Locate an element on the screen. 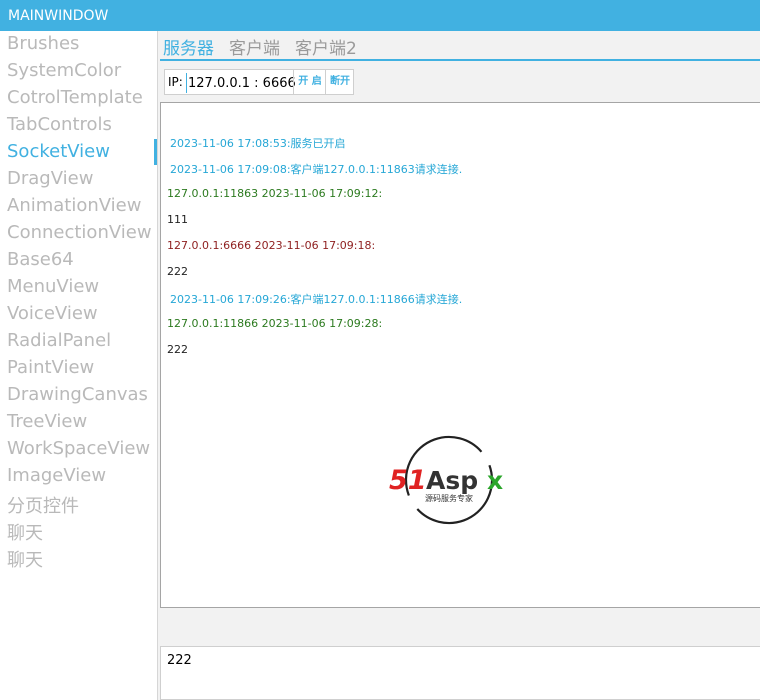  logo-letters: Asp is located at coordinates (452, 480).